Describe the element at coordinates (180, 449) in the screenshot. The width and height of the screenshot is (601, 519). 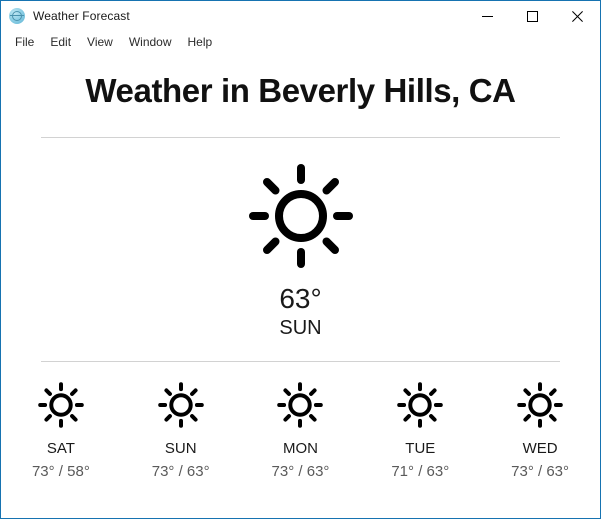
I see `forecast-day-label: SUN` at that location.